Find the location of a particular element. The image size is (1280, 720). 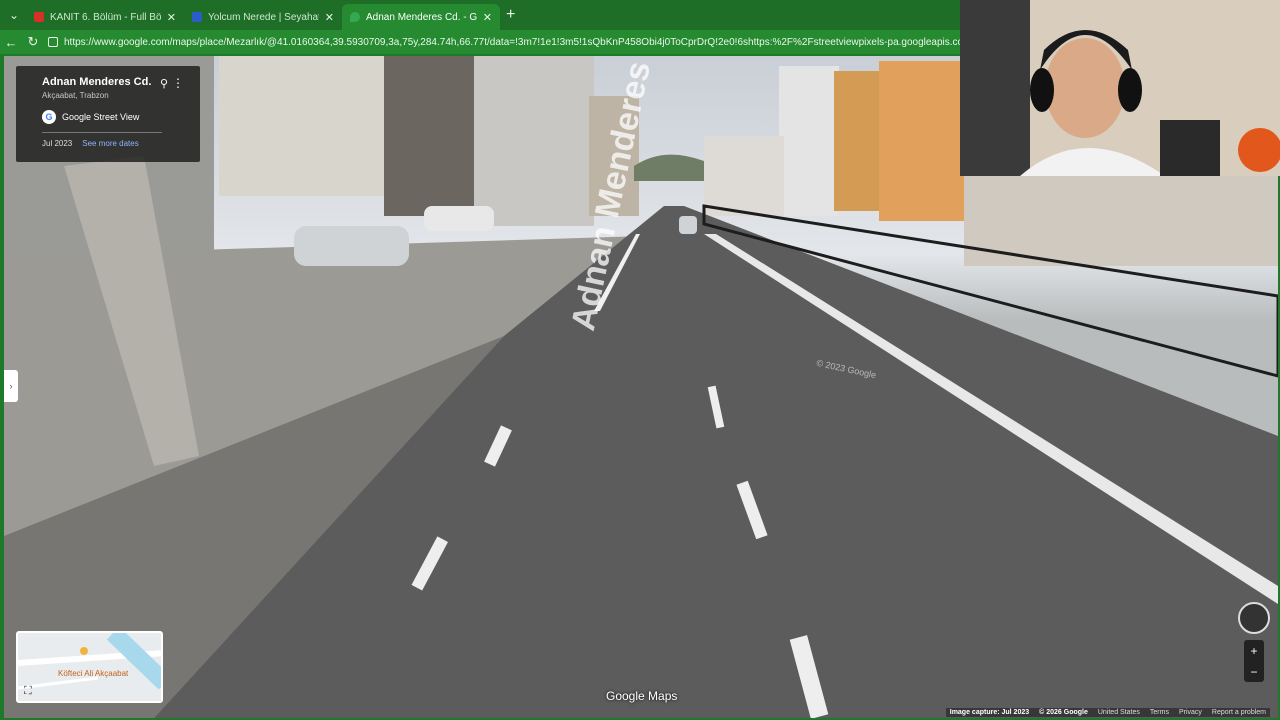

back-arrow-icon: ← is located at coordinates (11, 42).